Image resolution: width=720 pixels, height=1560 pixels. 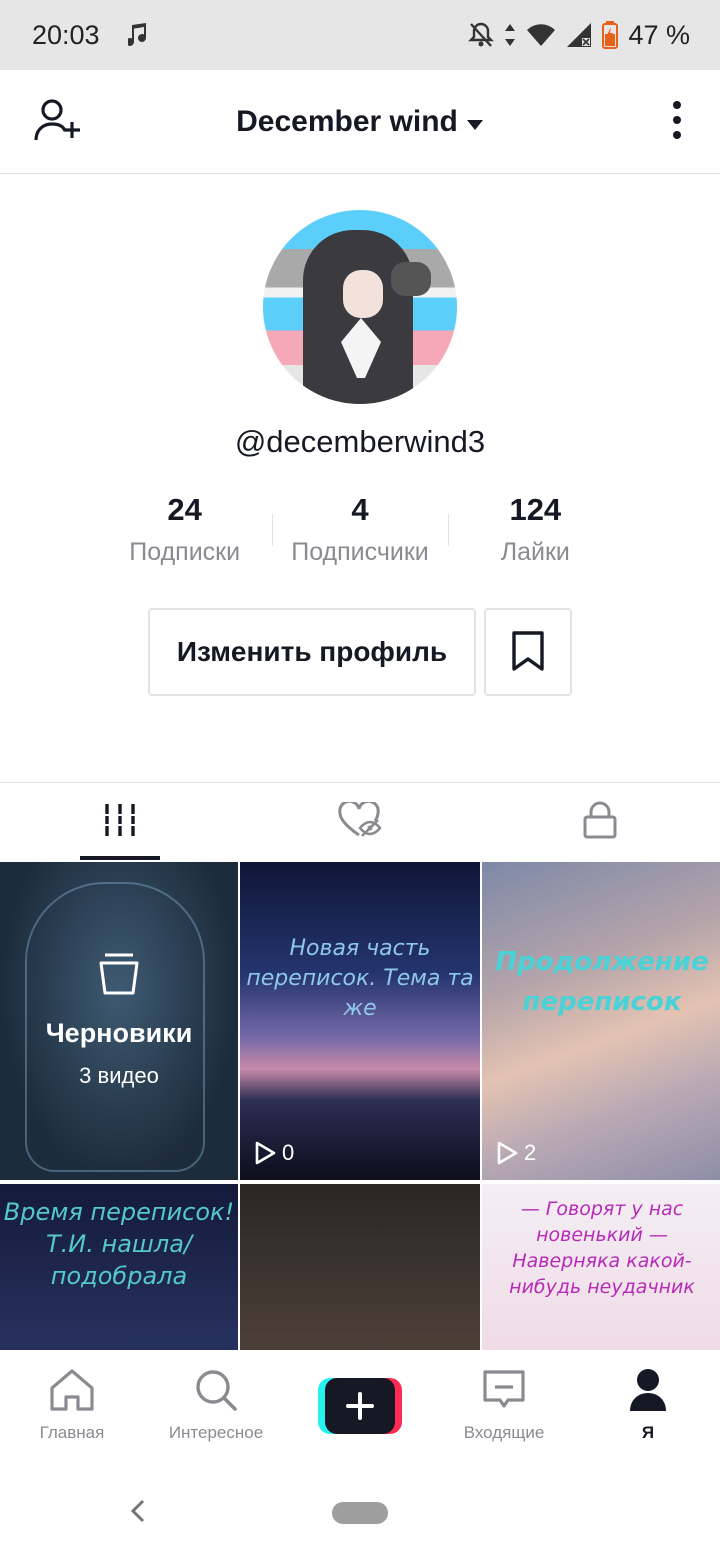 What do you see at coordinates (119, 976) in the screenshot?
I see `drafts-icon` at bounding box center [119, 976].